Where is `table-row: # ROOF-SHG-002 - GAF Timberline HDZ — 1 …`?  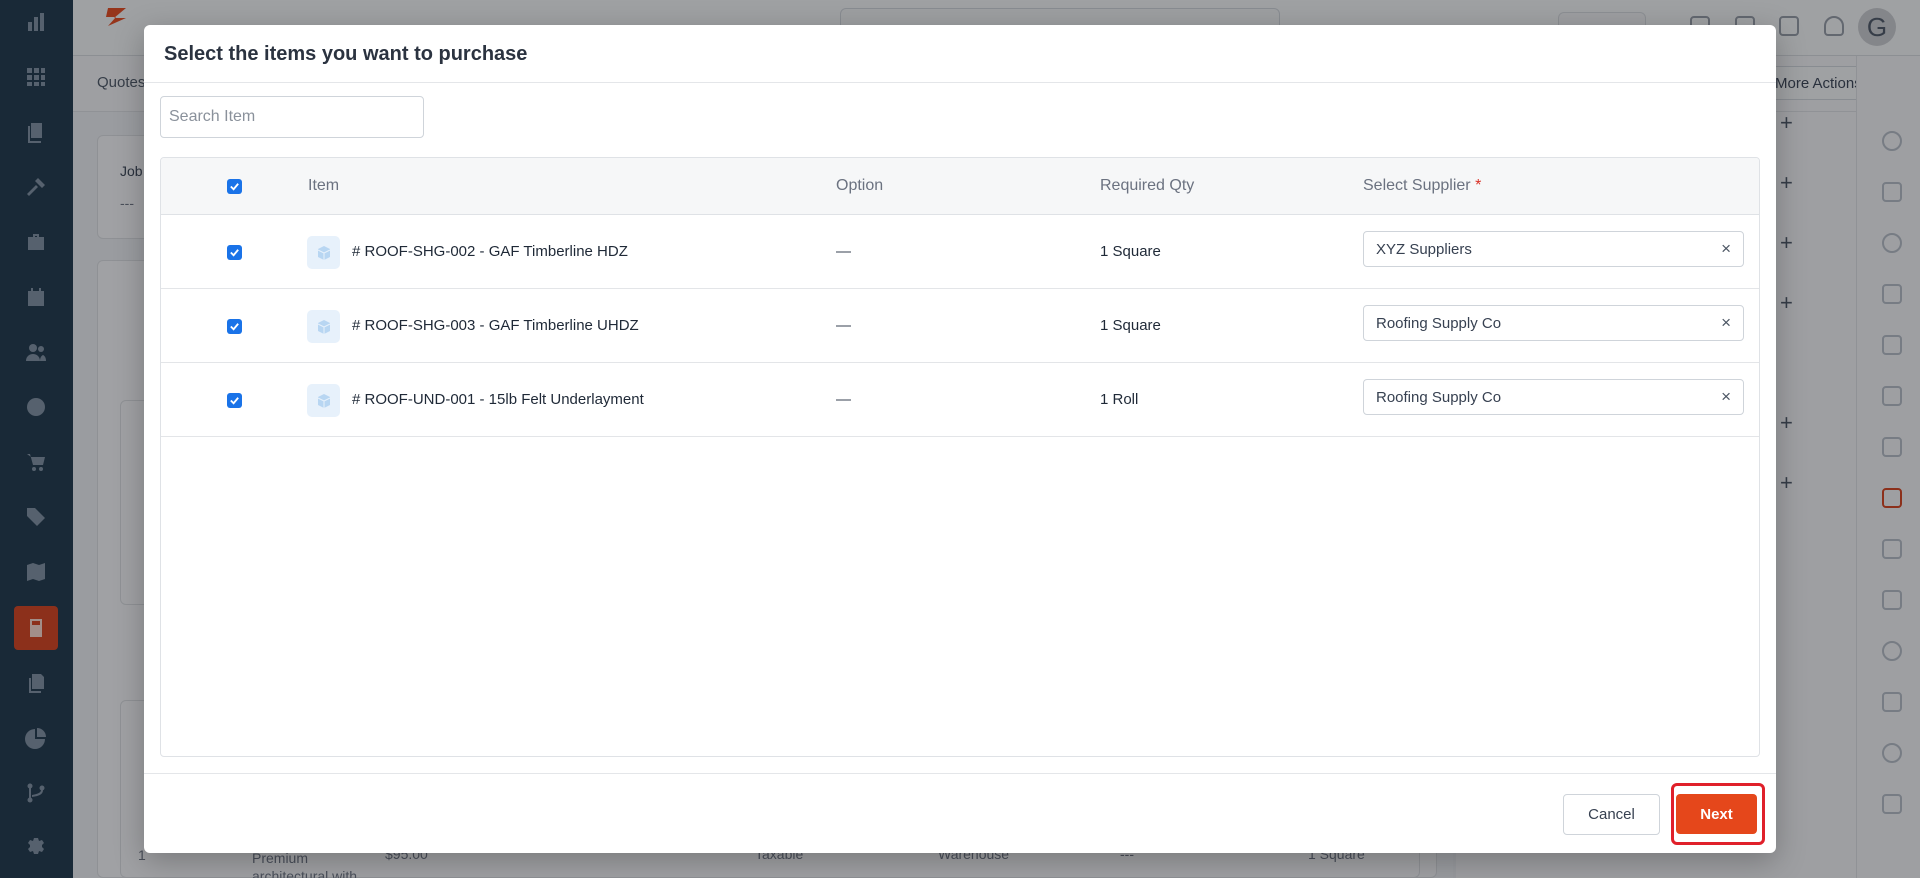 table-row: # ROOF-SHG-002 - GAF Timberline HDZ — 1 … is located at coordinates (960, 252).